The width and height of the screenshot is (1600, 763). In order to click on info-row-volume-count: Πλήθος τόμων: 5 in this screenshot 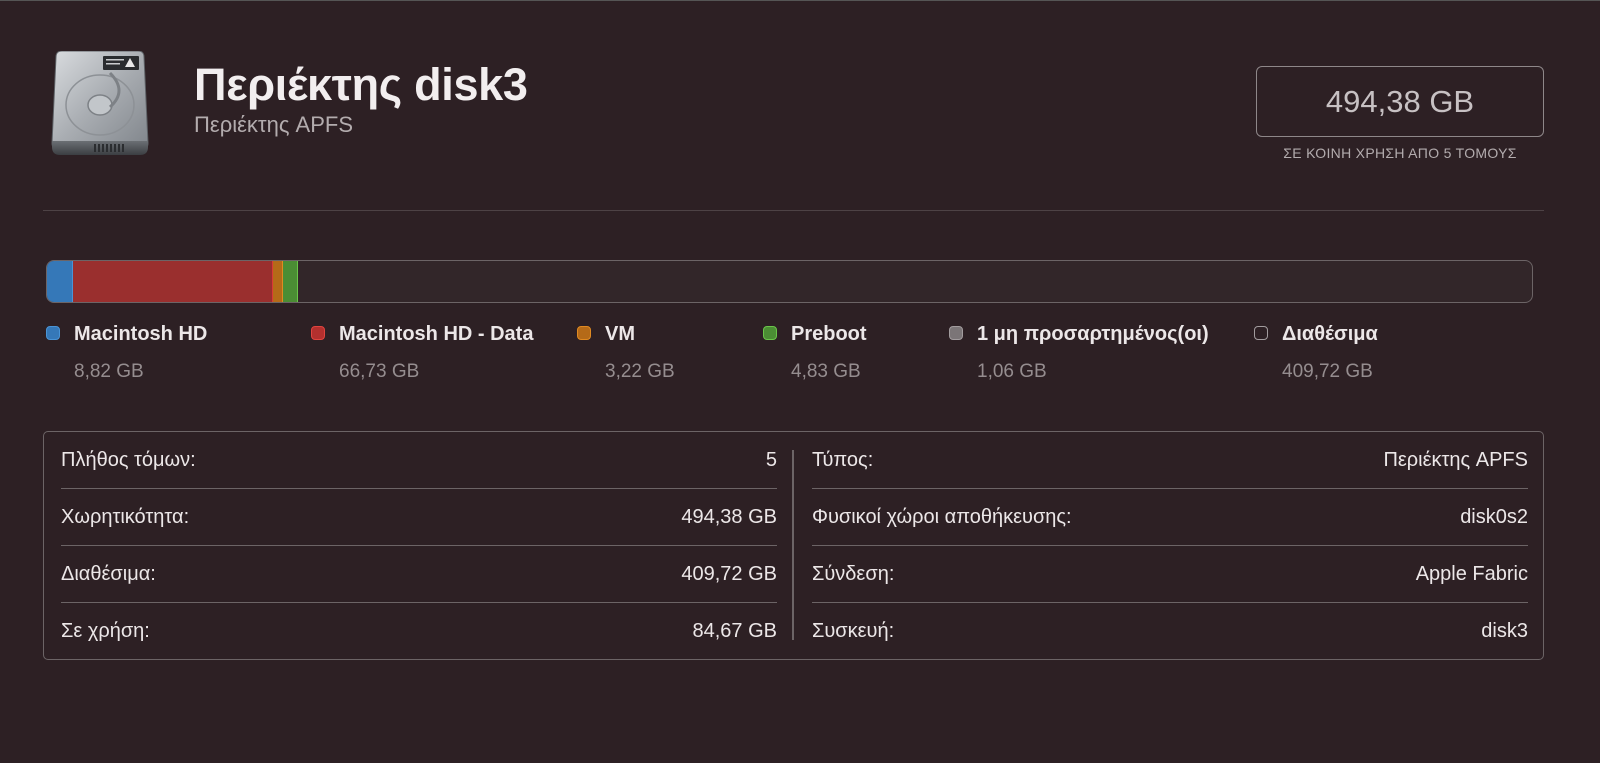, I will do `click(419, 460)`.